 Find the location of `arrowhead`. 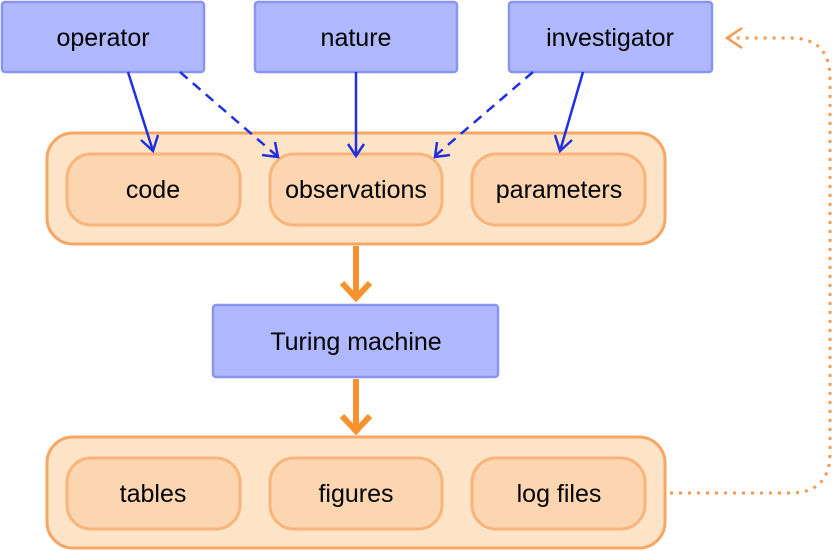

arrowhead is located at coordinates (733, 38).